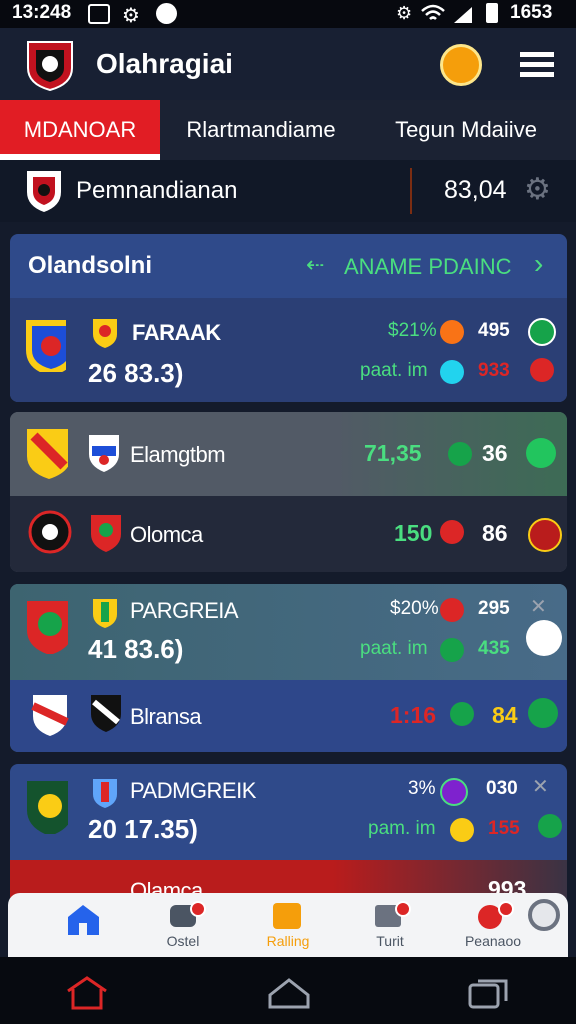 This screenshot has width=576, height=1024. I want to click on profile-avatar, so click(461, 65).